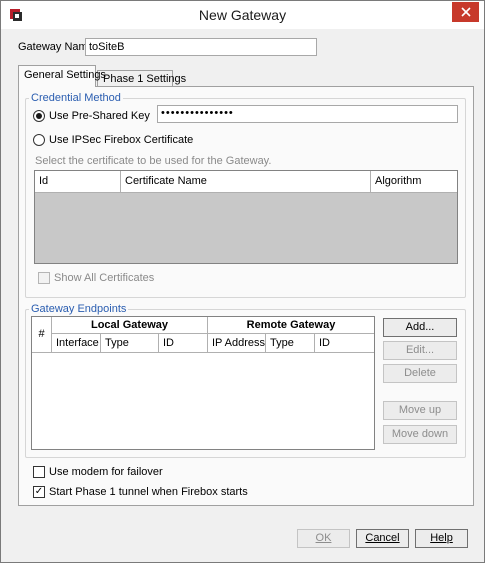 The height and width of the screenshot is (563, 485). What do you see at coordinates (121, 140) in the screenshot?
I see `ipsec-certificate-label: Use IPSec Firebox Certificate` at bounding box center [121, 140].